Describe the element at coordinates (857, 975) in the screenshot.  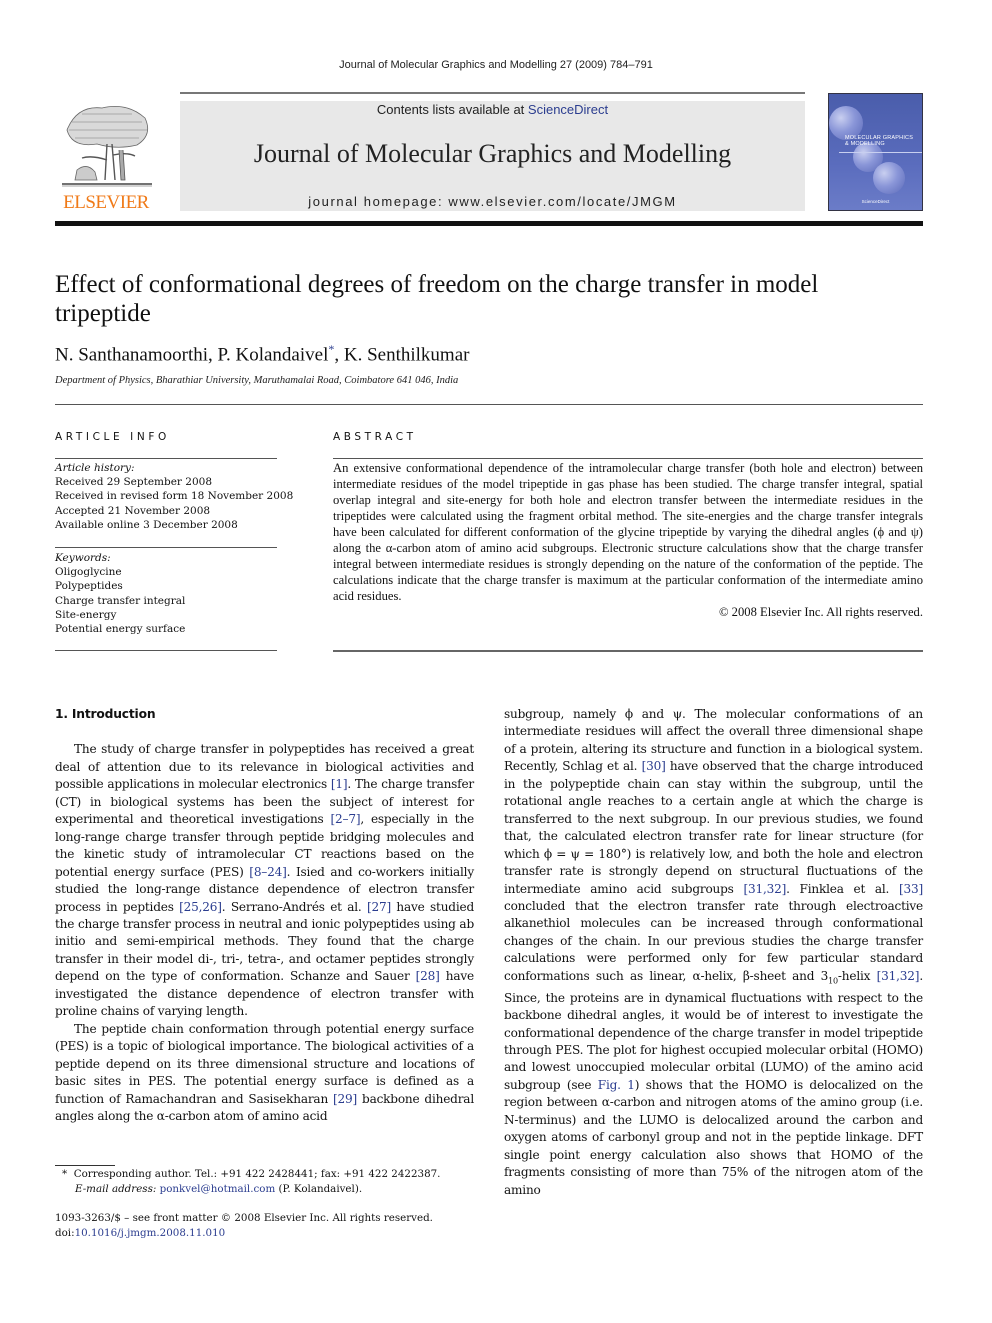
I see `text-run: -helix` at that location.